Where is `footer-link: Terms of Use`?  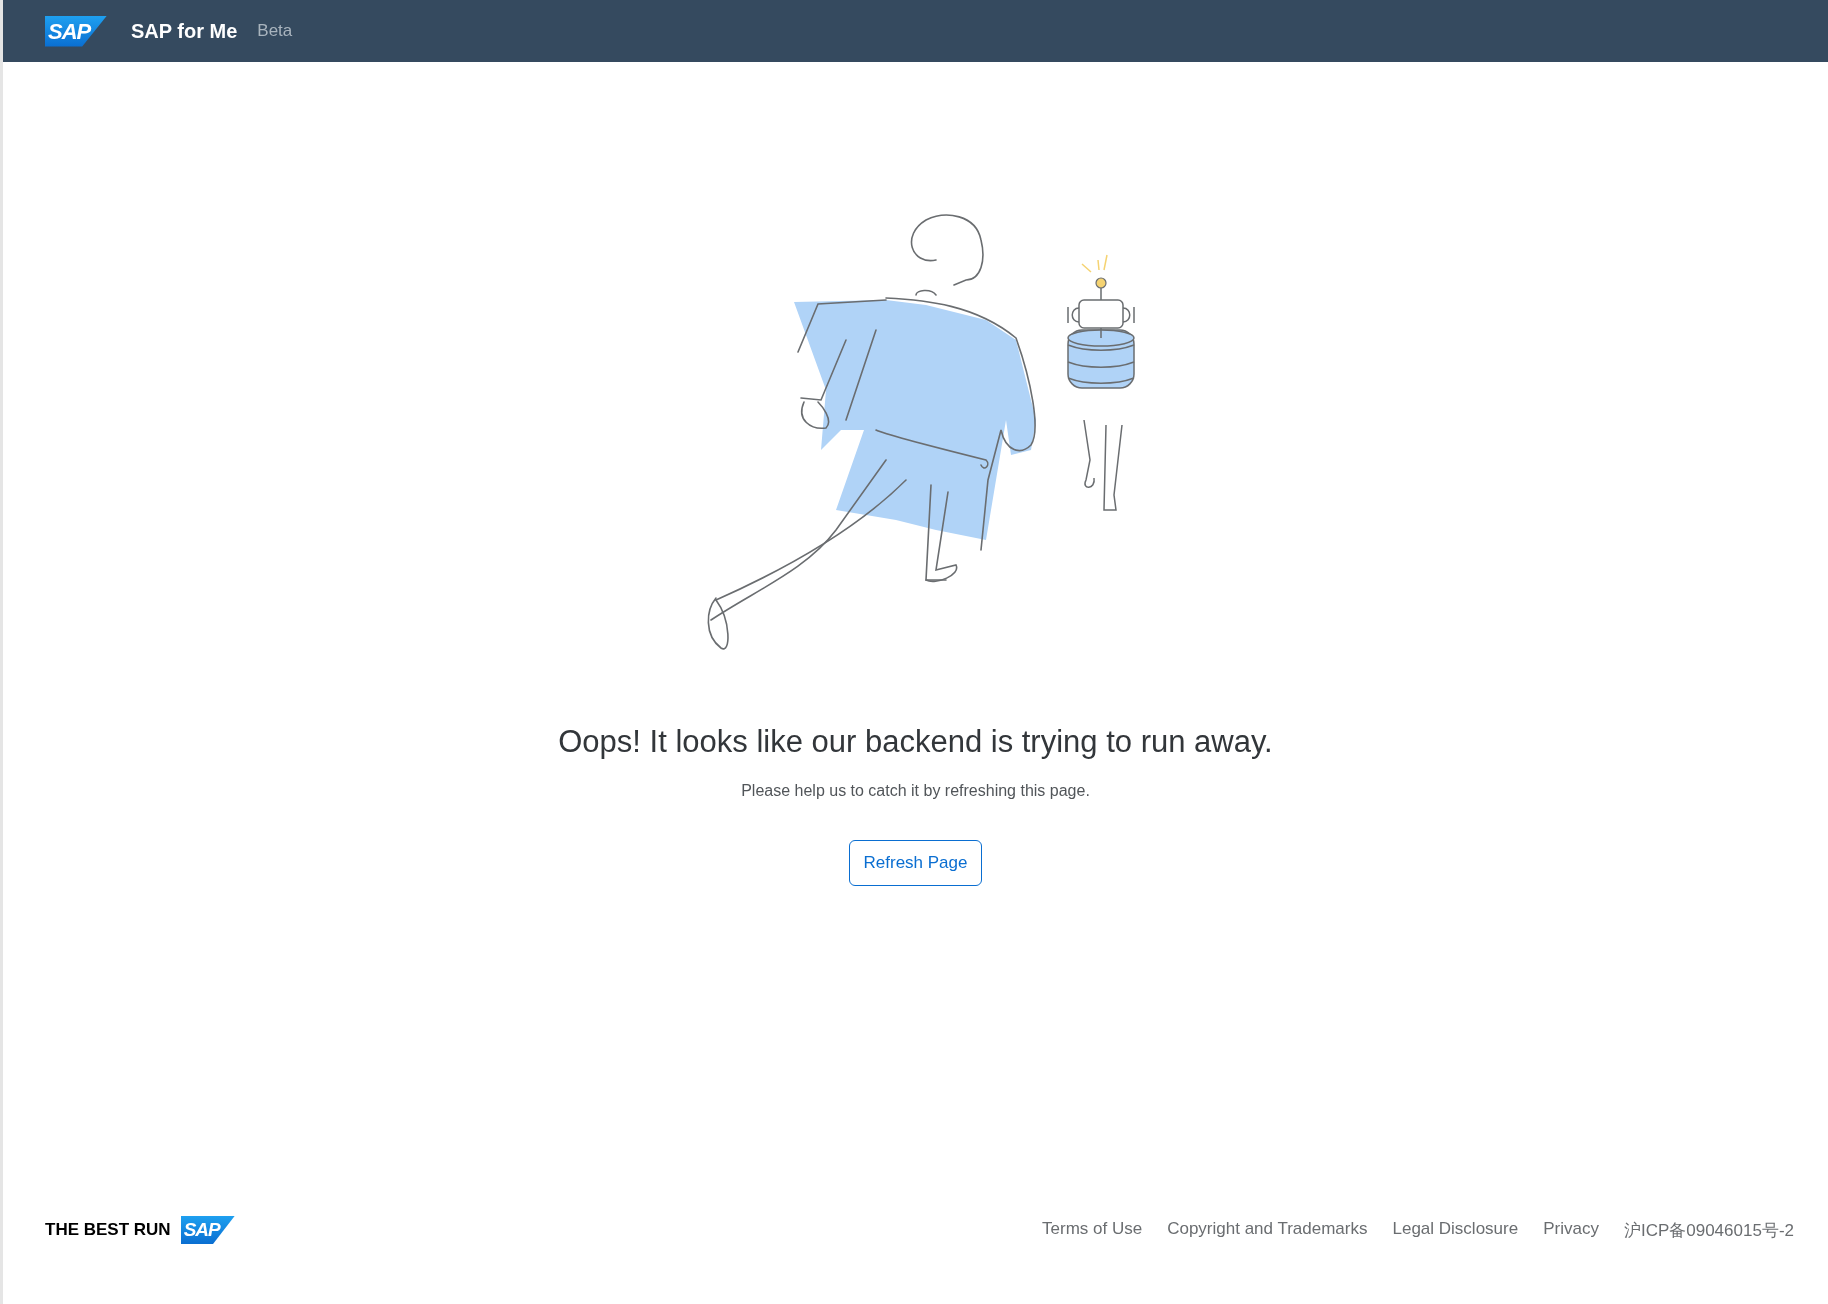 footer-link: Terms of Use is located at coordinates (1092, 1230).